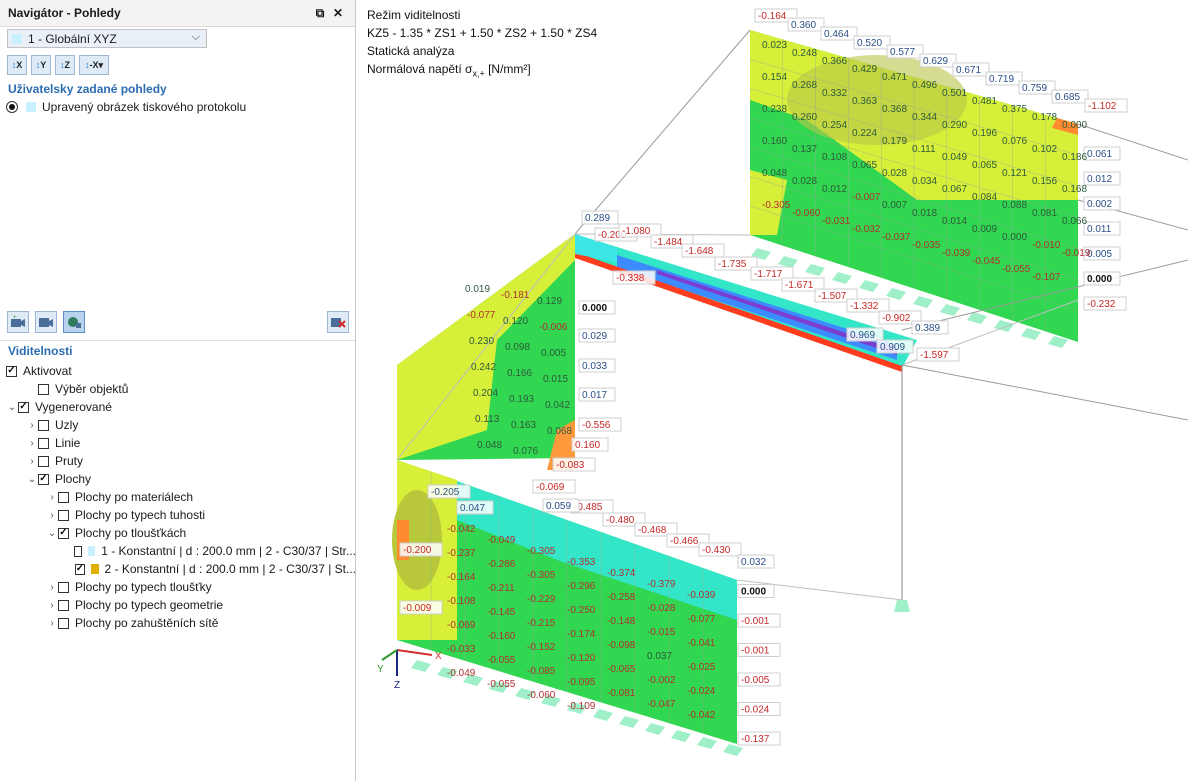 The image size is (1188, 781). What do you see at coordinates (178, 425) in the screenshot?
I see `tree-item: › Uzly` at bounding box center [178, 425].